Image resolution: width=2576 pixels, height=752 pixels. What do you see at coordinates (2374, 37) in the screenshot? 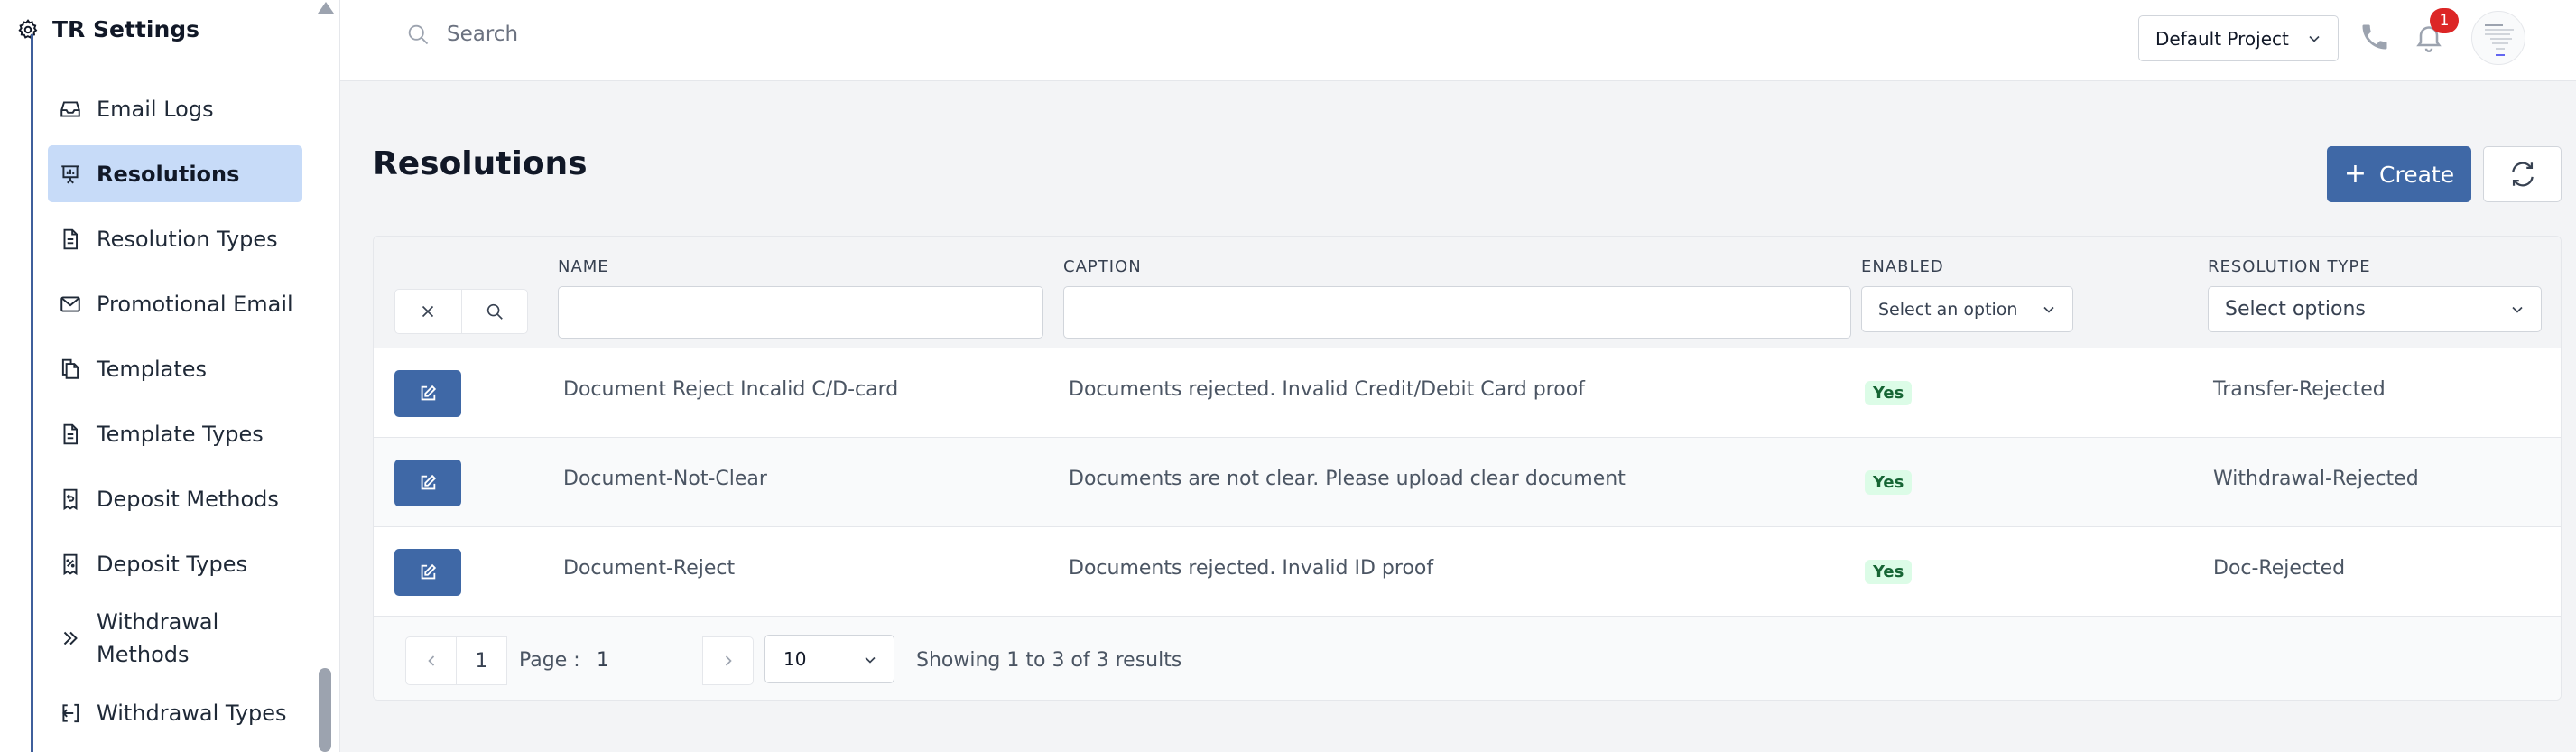
I see `phone-icon` at bounding box center [2374, 37].